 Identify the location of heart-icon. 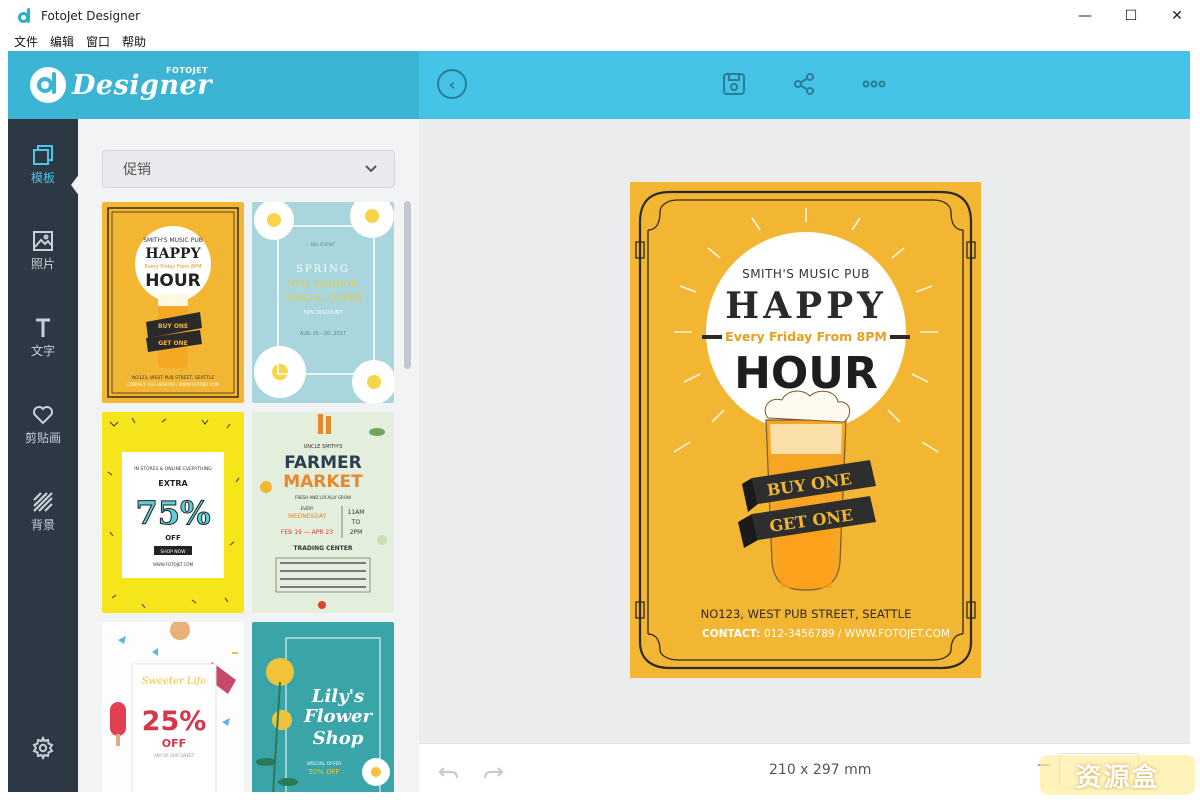
(43, 415).